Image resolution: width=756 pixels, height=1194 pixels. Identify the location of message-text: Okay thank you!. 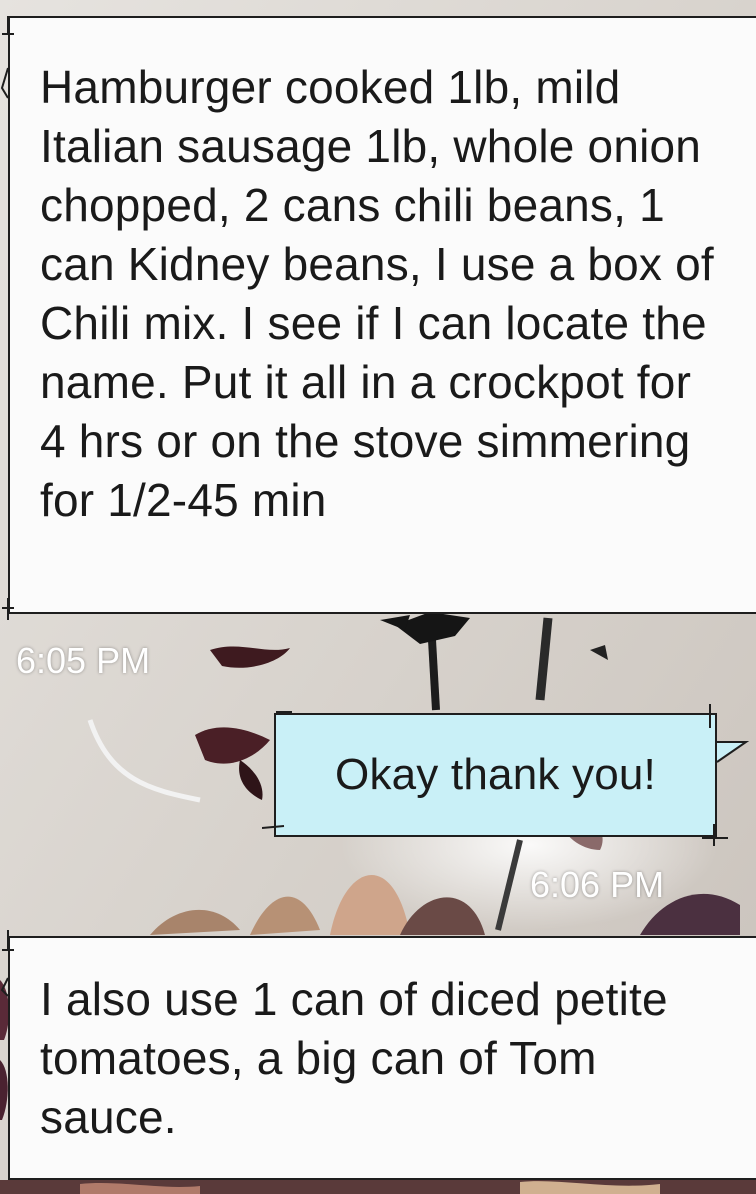
(495, 774).